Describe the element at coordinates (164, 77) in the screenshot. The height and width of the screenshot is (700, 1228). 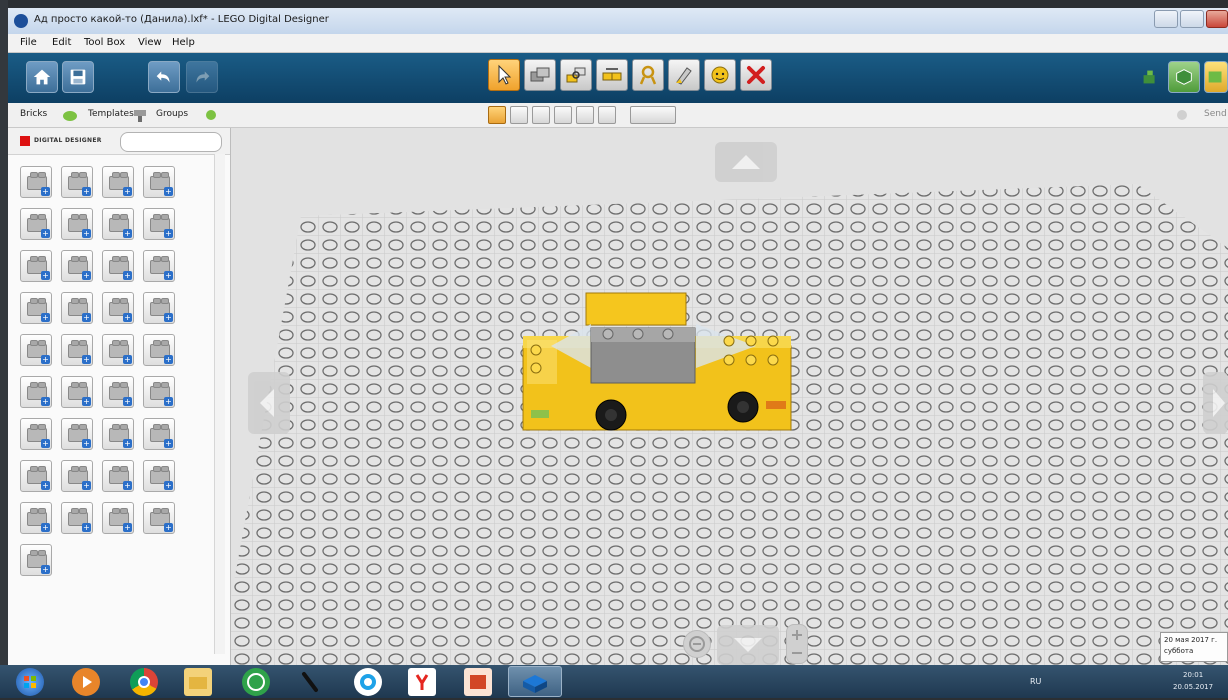
I see `undo-button` at that location.